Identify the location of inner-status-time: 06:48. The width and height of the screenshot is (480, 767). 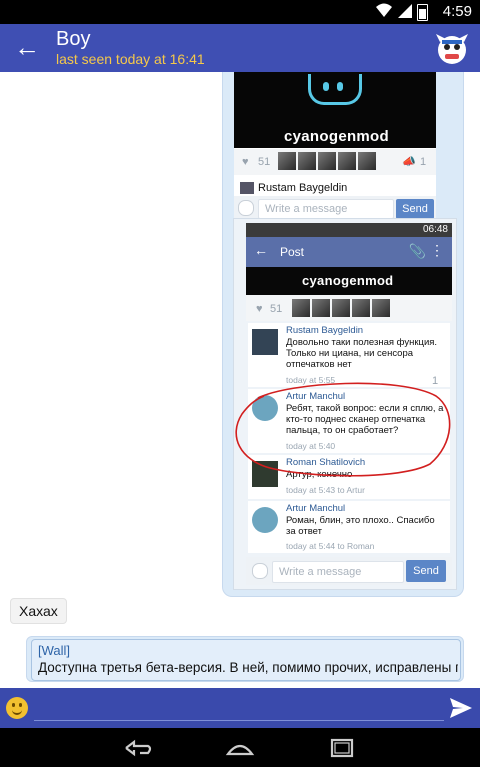
(435, 229).